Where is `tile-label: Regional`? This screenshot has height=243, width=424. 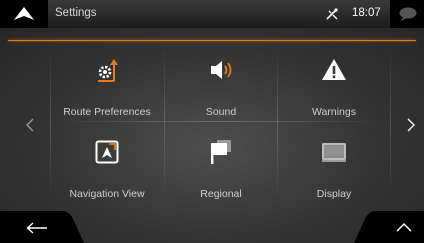 tile-label: Regional is located at coordinates (221, 194).